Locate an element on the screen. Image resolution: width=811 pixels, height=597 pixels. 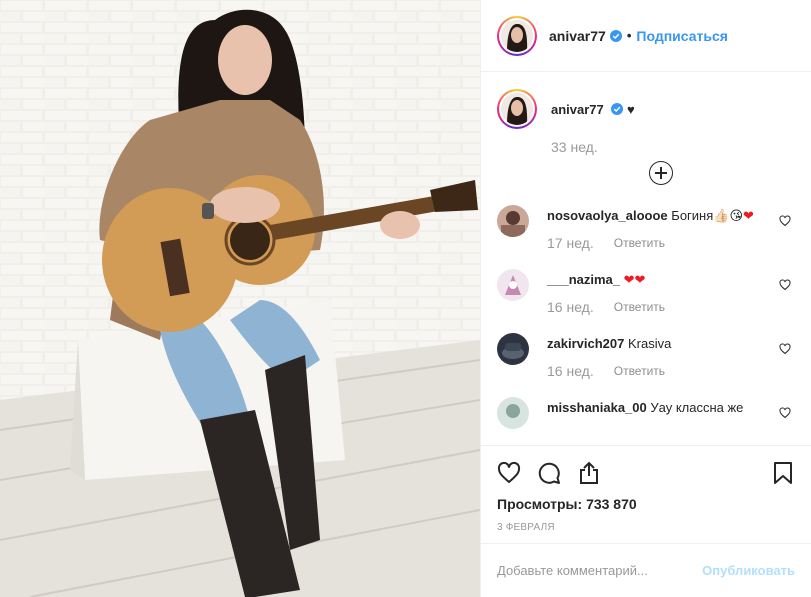
plus-circle-icon is located at coordinates (661, 173).